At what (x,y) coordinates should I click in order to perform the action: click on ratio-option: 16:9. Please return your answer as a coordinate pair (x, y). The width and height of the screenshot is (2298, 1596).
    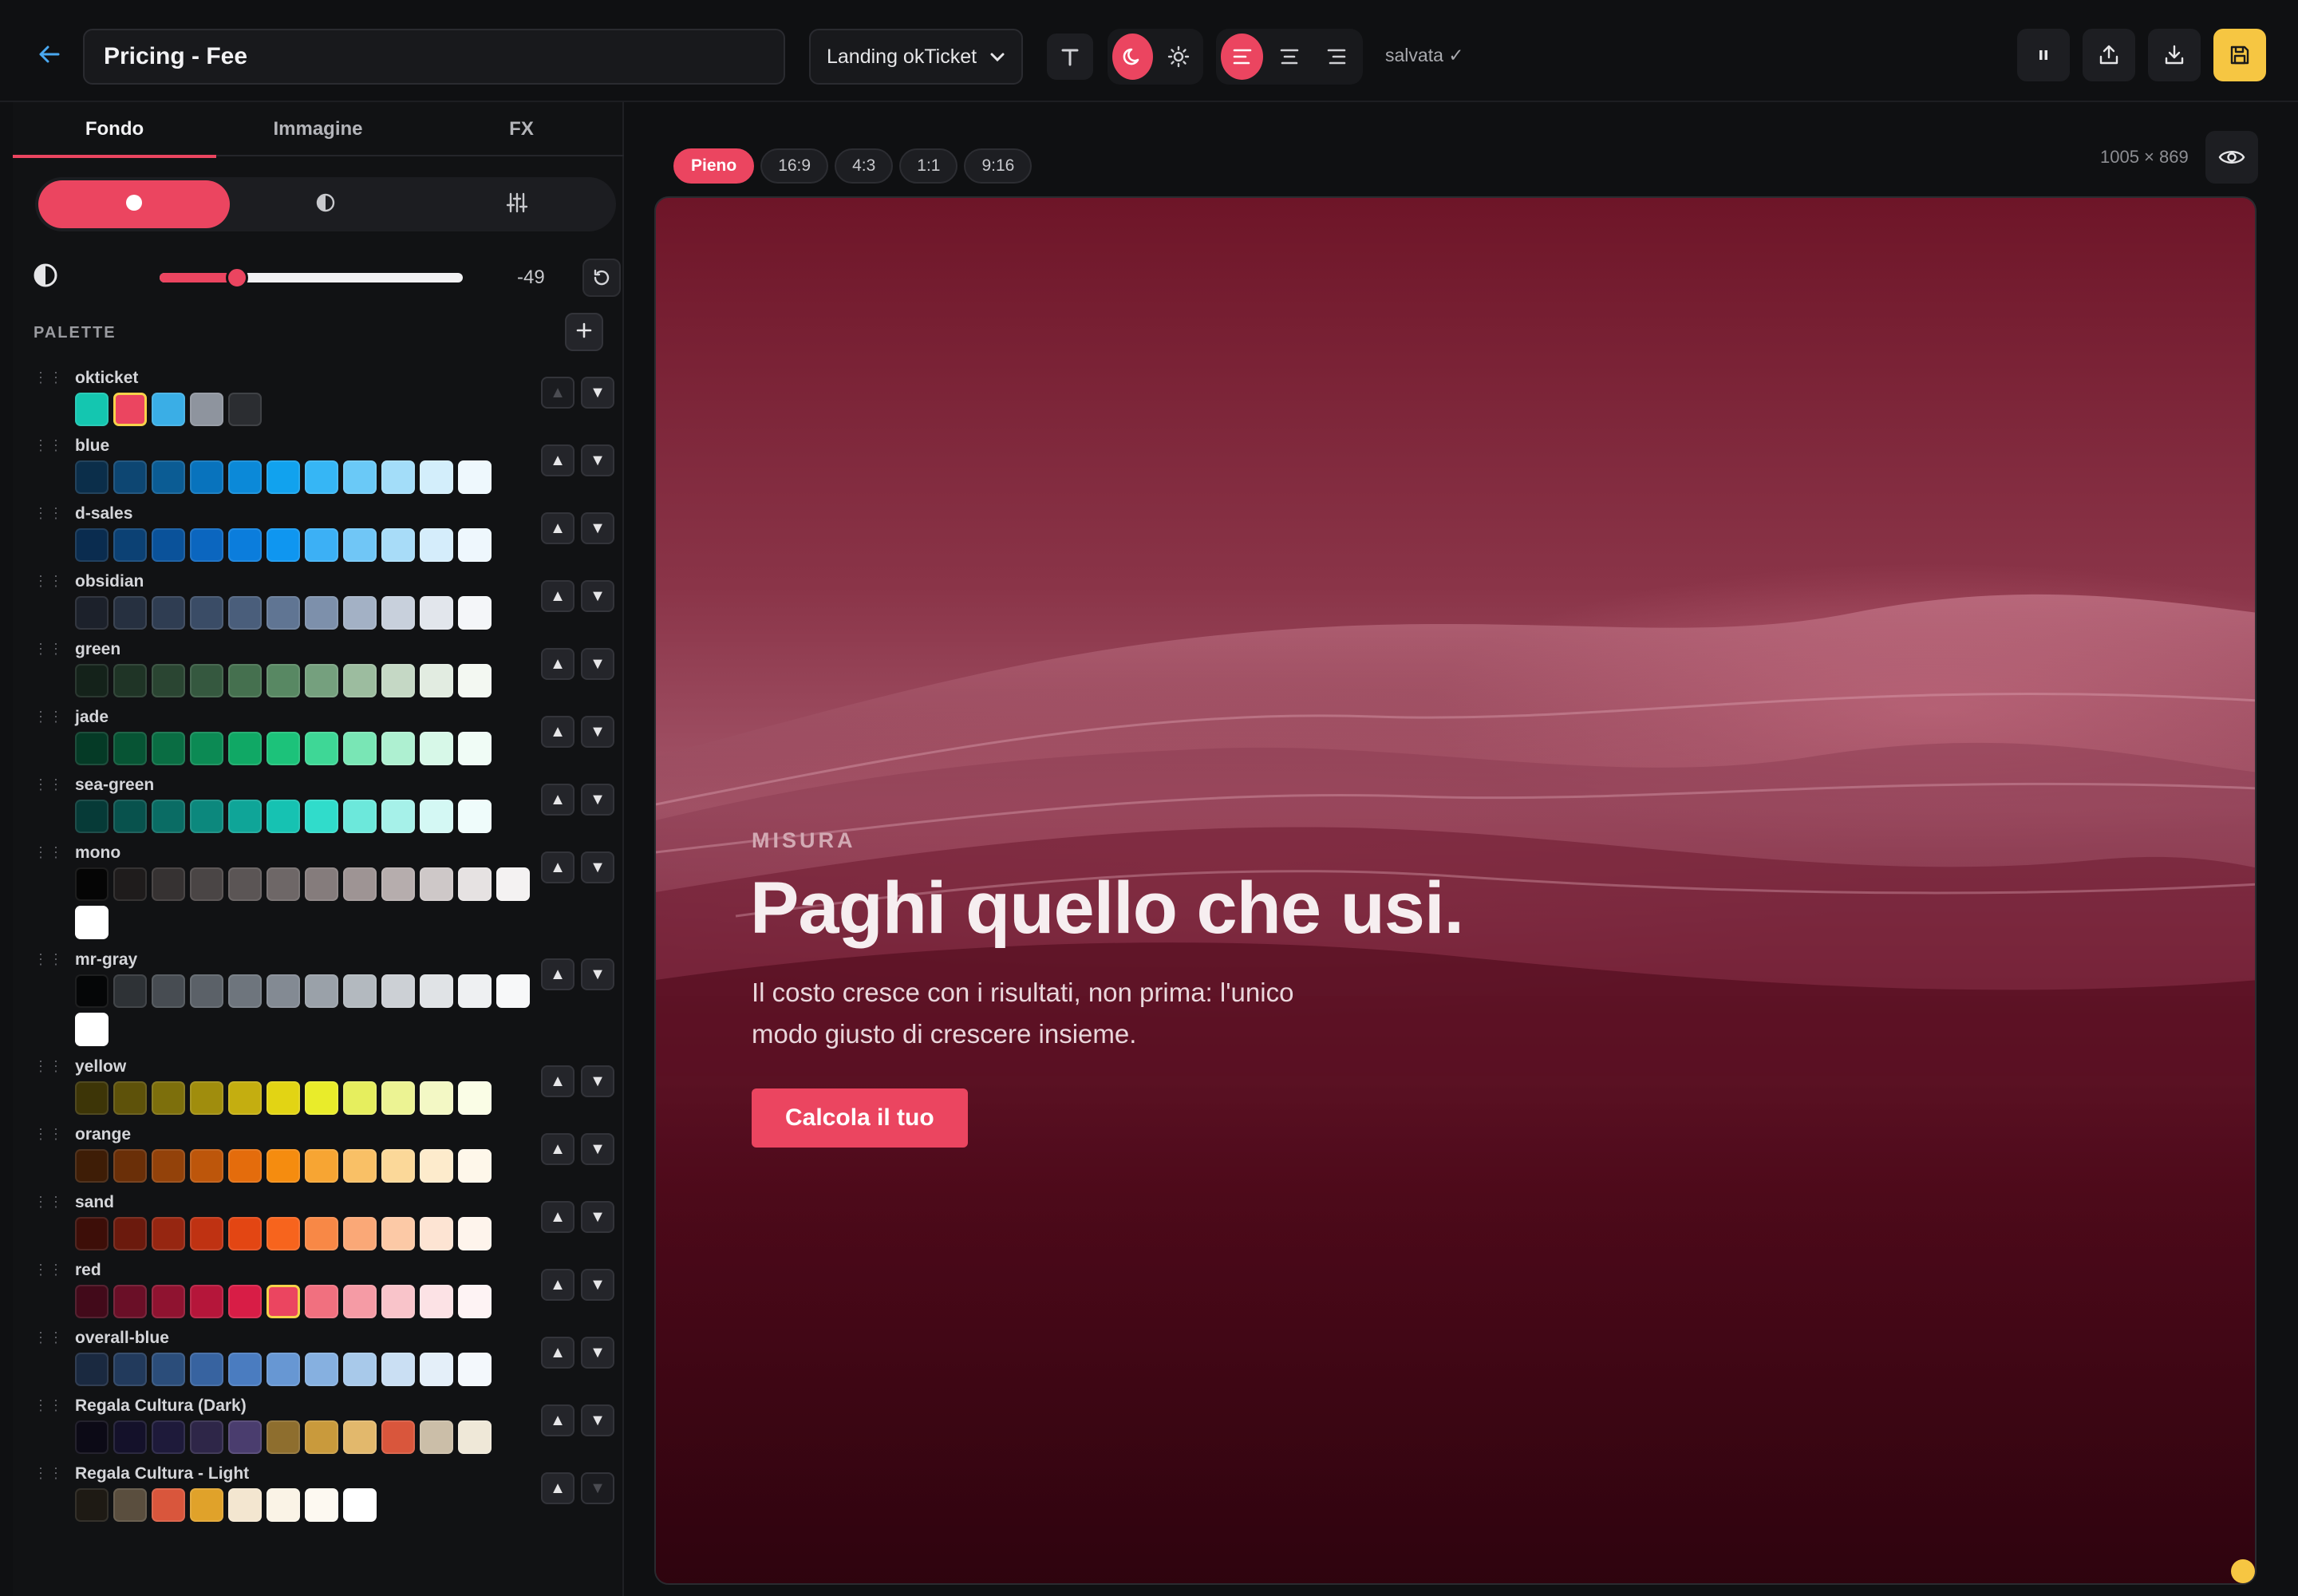
    Looking at the image, I should click on (795, 166).